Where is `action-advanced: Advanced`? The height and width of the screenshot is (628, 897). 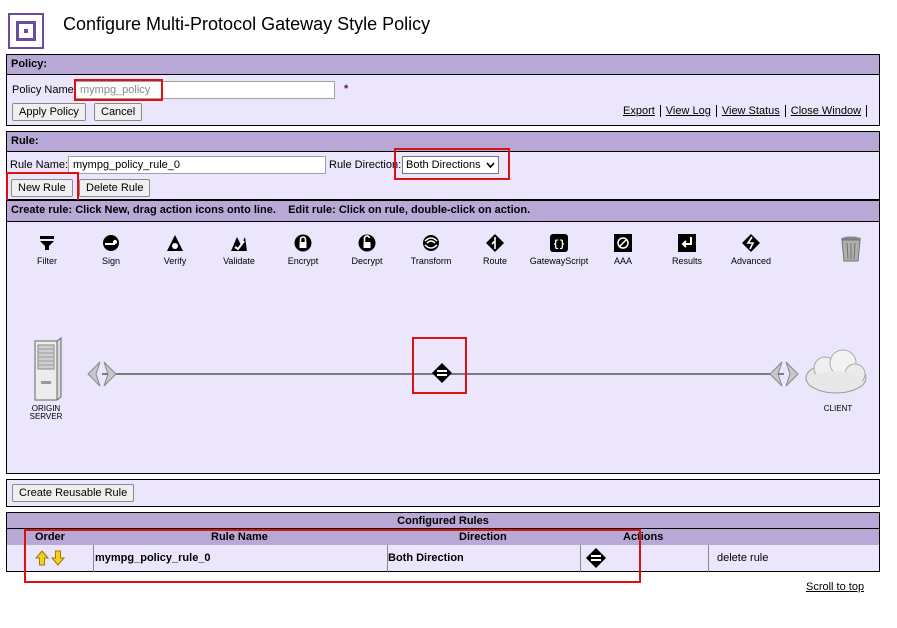 action-advanced: Advanced is located at coordinates (751, 250).